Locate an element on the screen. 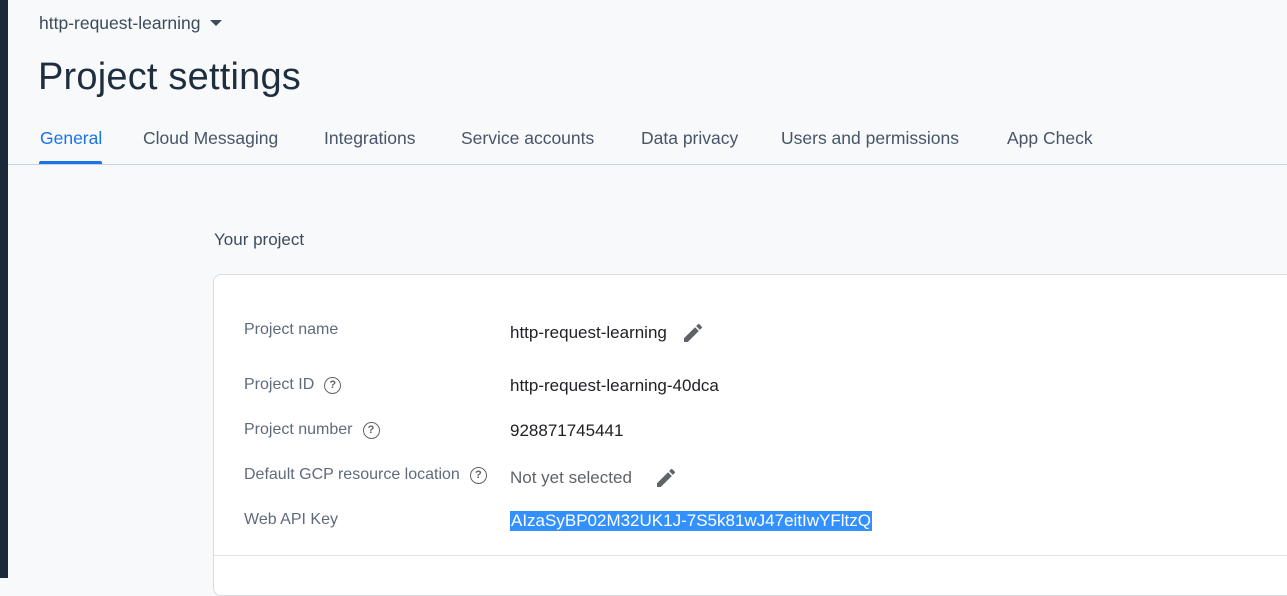 The image size is (1287, 596). tab-users-and-permissions: Users and permissions is located at coordinates (870, 138).